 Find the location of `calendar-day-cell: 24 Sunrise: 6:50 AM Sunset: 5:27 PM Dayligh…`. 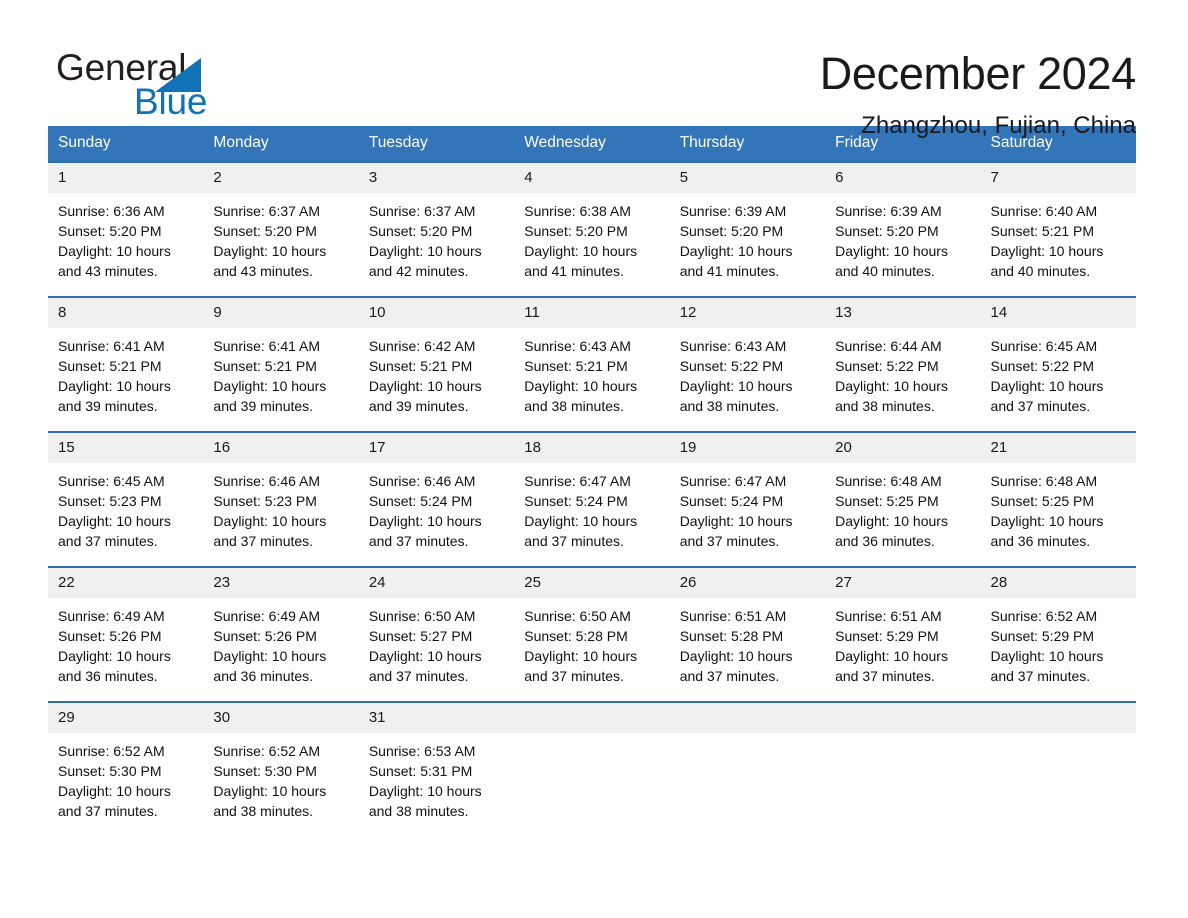

calendar-day-cell: 24 Sunrise: 6:50 AM Sunset: 5:27 PM Dayligh… is located at coordinates (436, 634).